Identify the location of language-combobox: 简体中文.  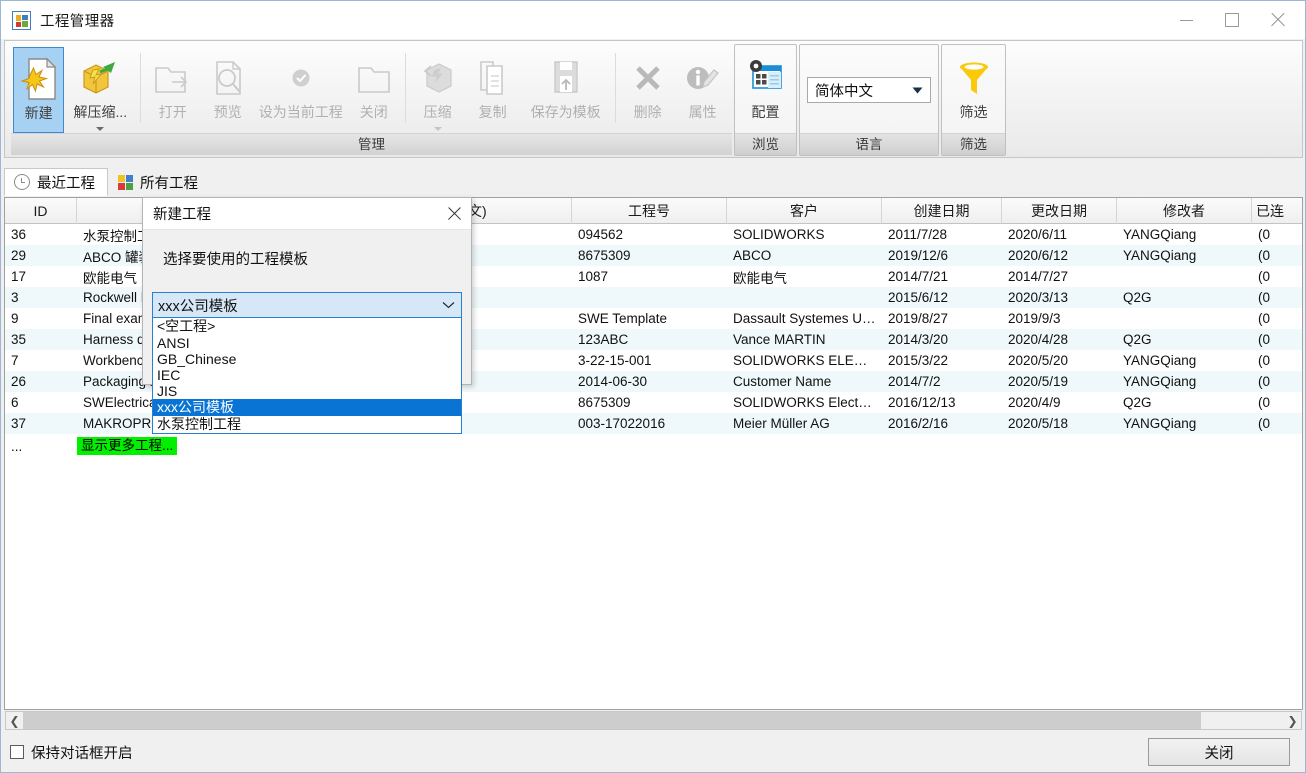
(869, 90).